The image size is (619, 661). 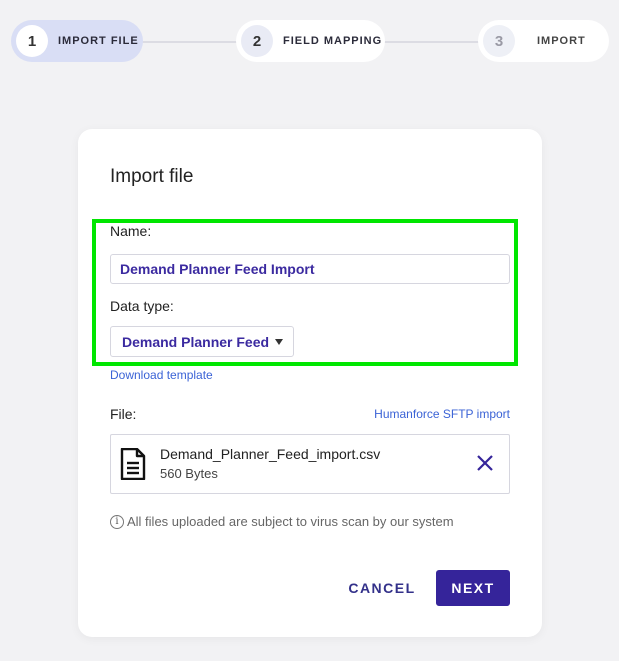 I want to click on document-icon, so click(x=133, y=464).